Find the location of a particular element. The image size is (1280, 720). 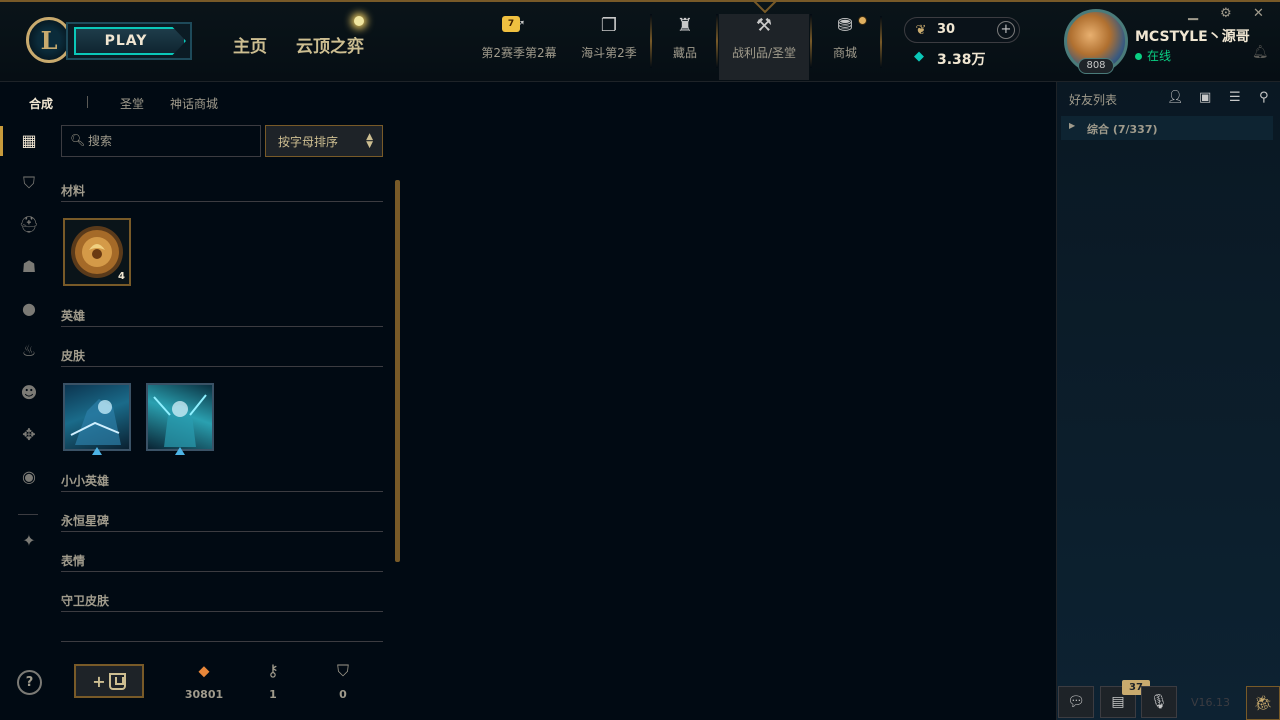

nav-collection: ♜ 藏品 is located at coordinates (685, 44).